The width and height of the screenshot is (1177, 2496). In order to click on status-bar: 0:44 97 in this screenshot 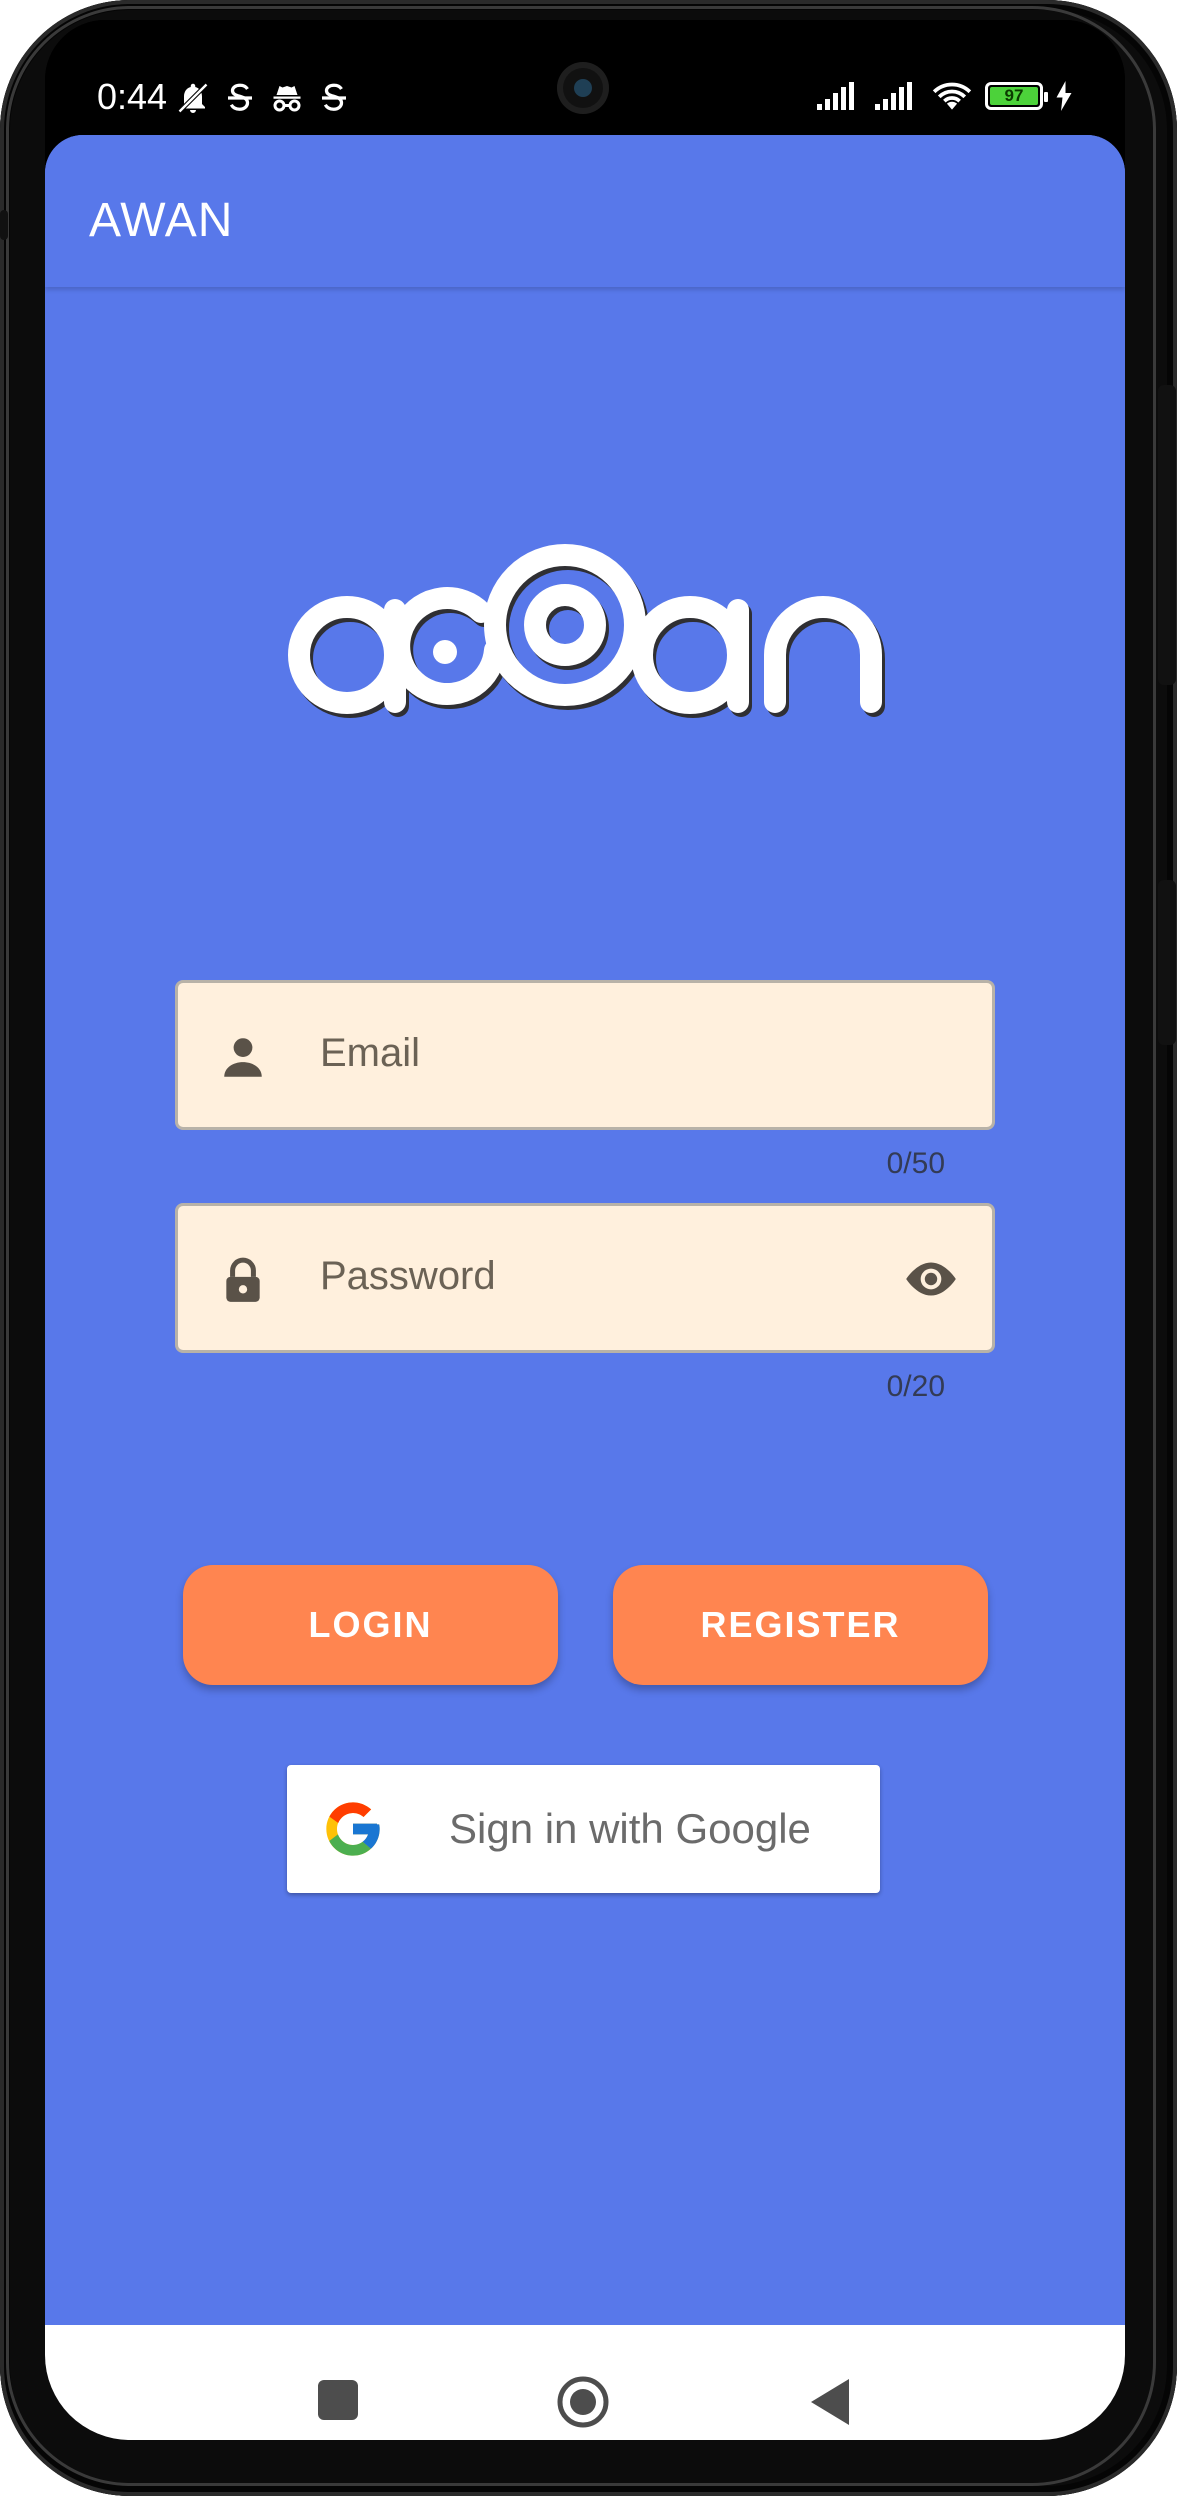, I will do `click(585, 77)`.